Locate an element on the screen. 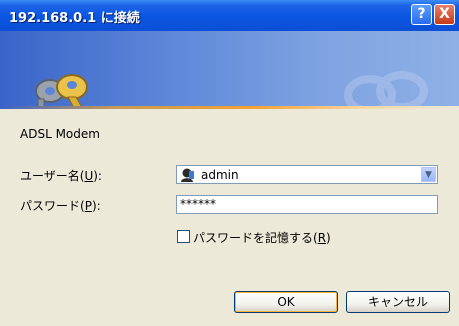 This screenshot has height=326, width=459. username-value: admin is located at coordinates (220, 175).